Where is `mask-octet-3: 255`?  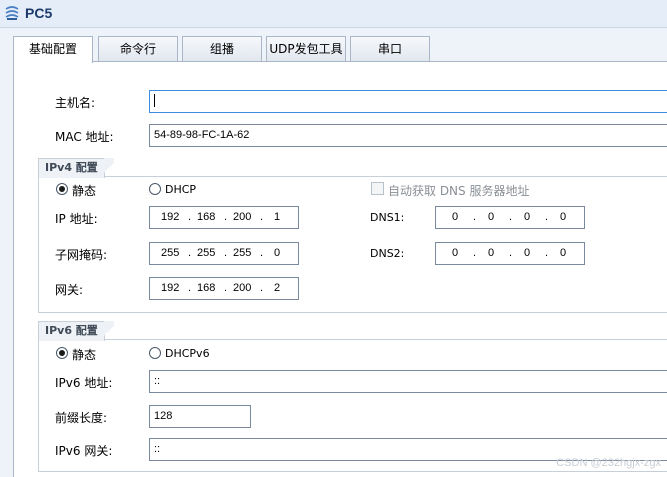
mask-octet-3: 255 is located at coordinates (242, 253).